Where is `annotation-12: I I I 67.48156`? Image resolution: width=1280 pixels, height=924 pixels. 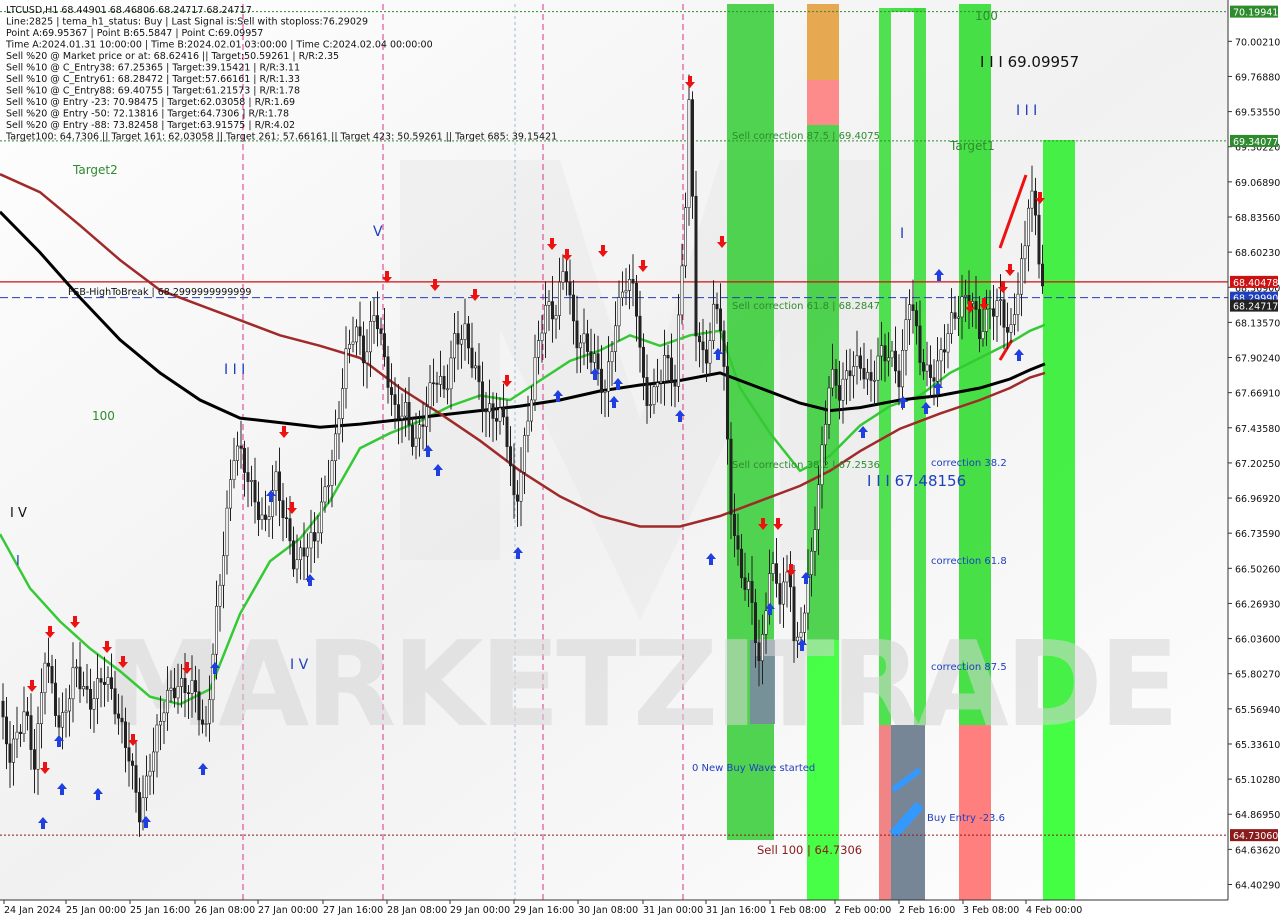
annotation-12: I I I 67.48156 is located at coordinates (916, 481).